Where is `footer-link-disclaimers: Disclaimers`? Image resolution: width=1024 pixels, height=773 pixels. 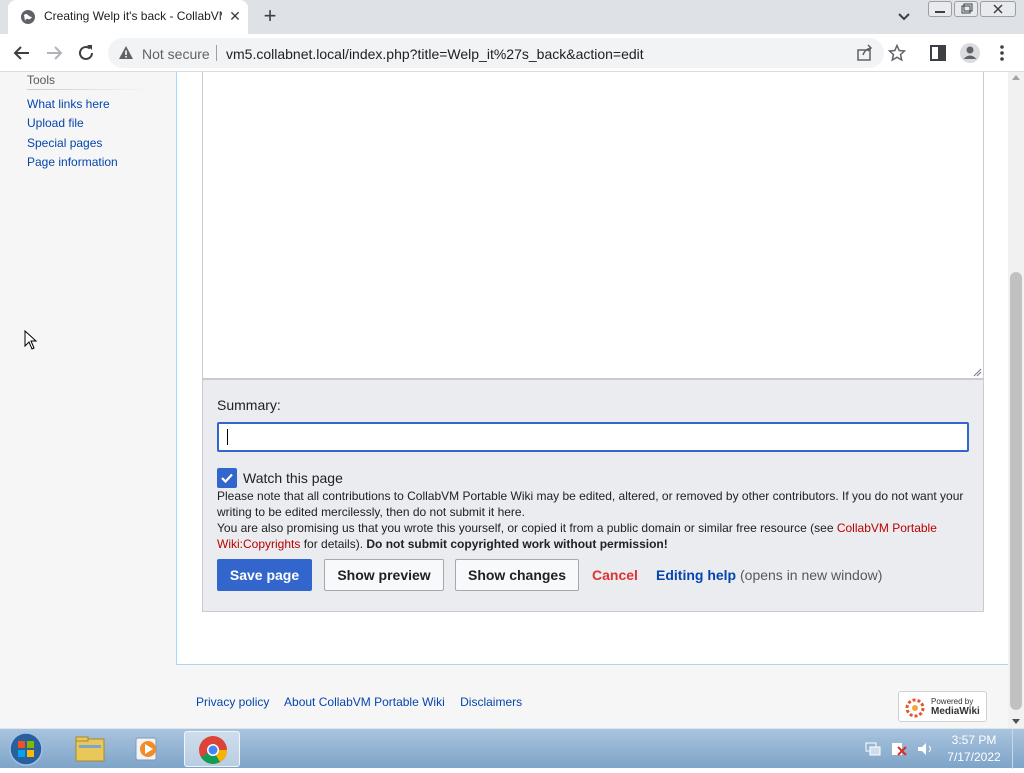 footer-link-disclaimers: Disclaimers is located at coordinates (491, 702).